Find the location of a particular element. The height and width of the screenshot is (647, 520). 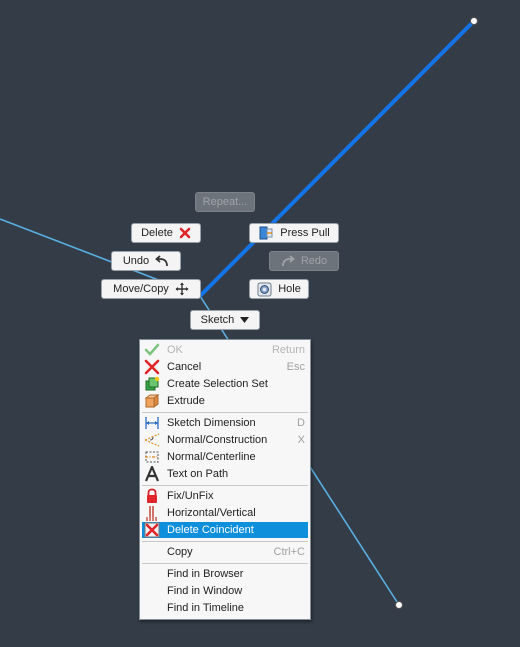

menu-item-horizontal-vertical: Horizontal/Vertical is located at coordinates (225, 513).